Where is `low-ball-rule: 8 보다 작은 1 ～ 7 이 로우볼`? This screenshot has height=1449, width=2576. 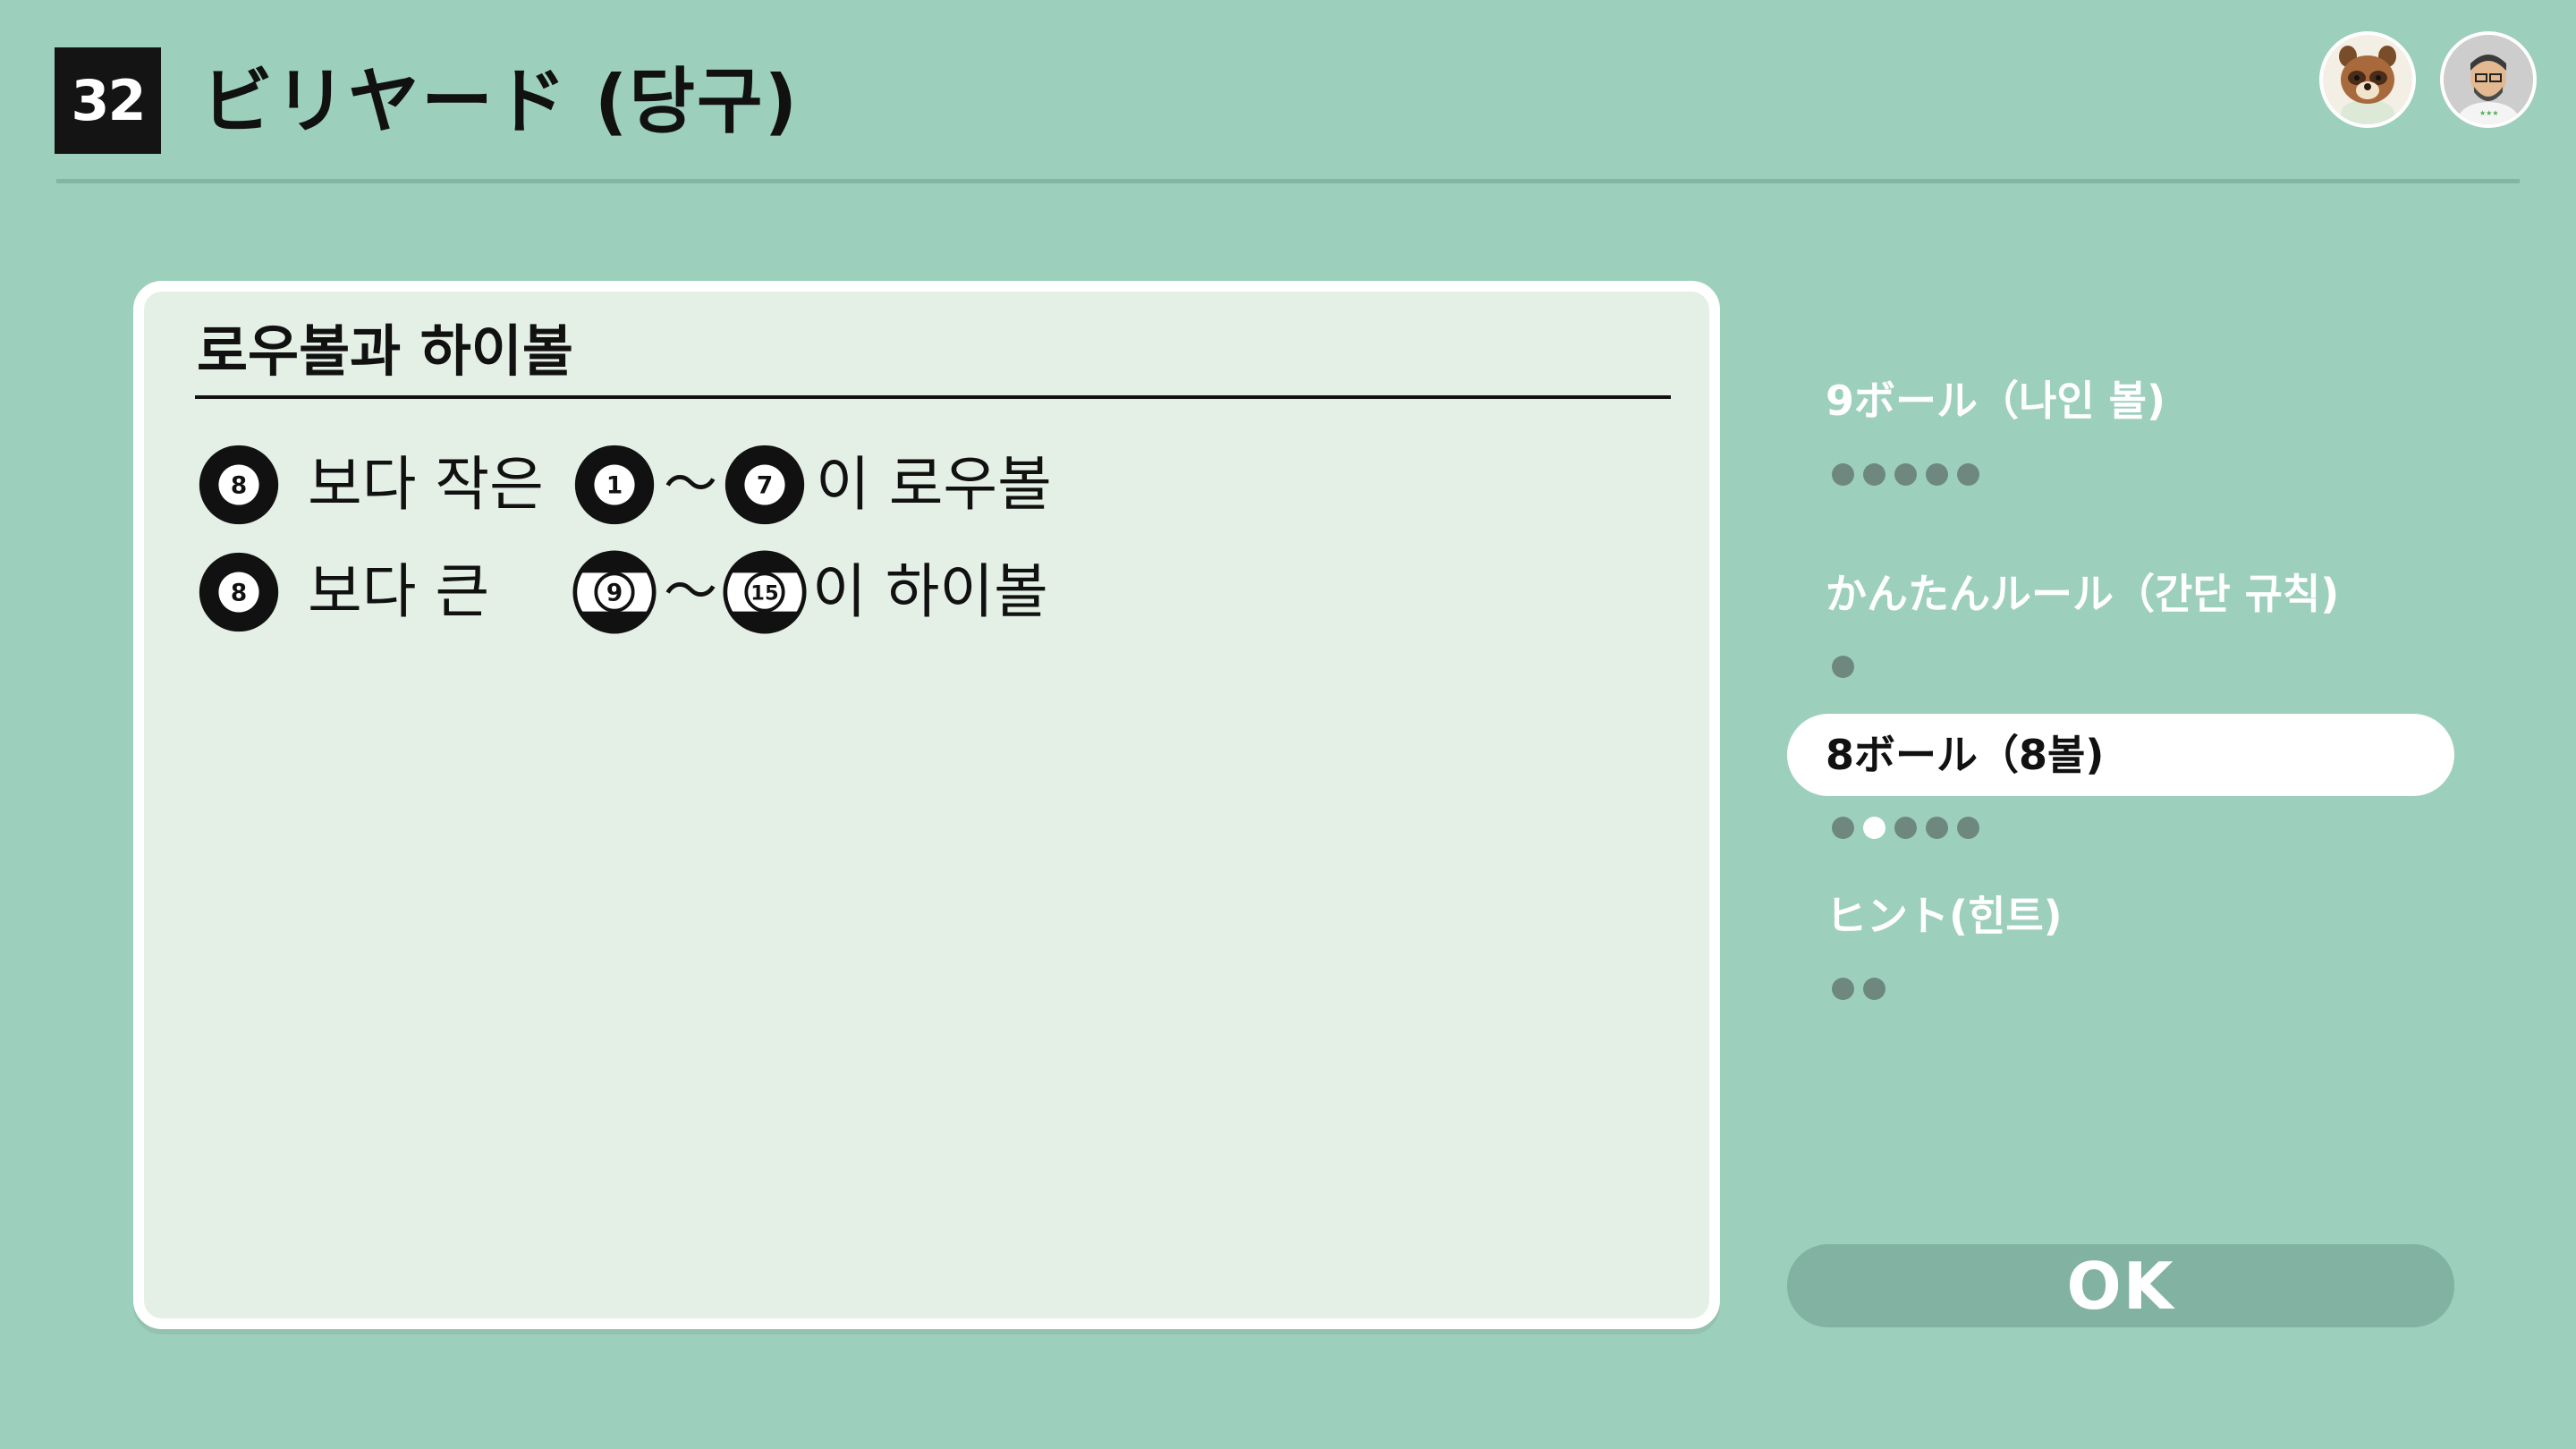
low-ball-rule: 8 보다 작은 1 ～ 7 이 로우볼 is located at coordinates (624, 485).